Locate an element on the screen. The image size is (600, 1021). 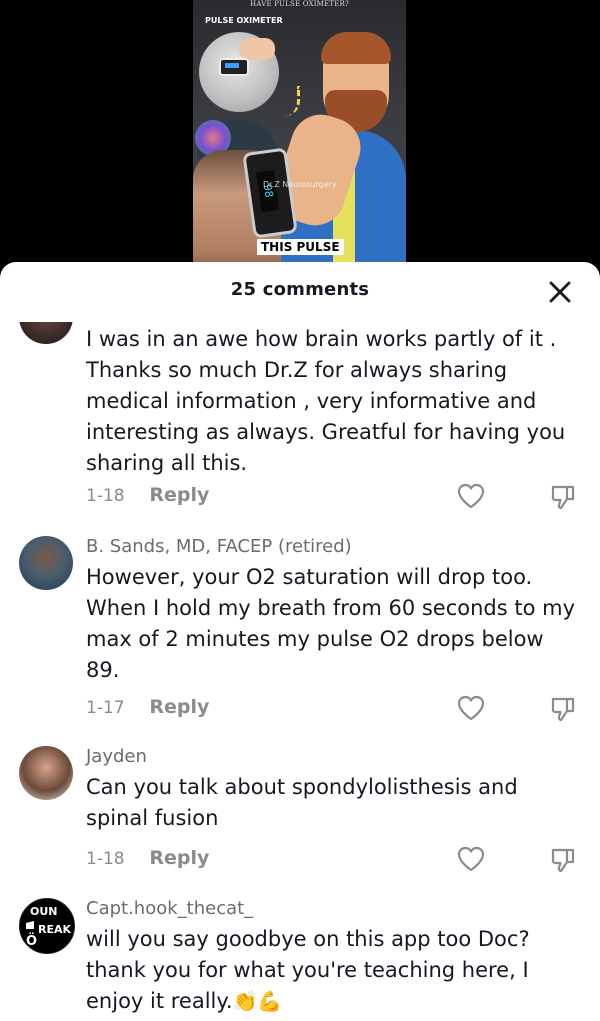
cartoon-man-hair is located at coordinates (356, 48).